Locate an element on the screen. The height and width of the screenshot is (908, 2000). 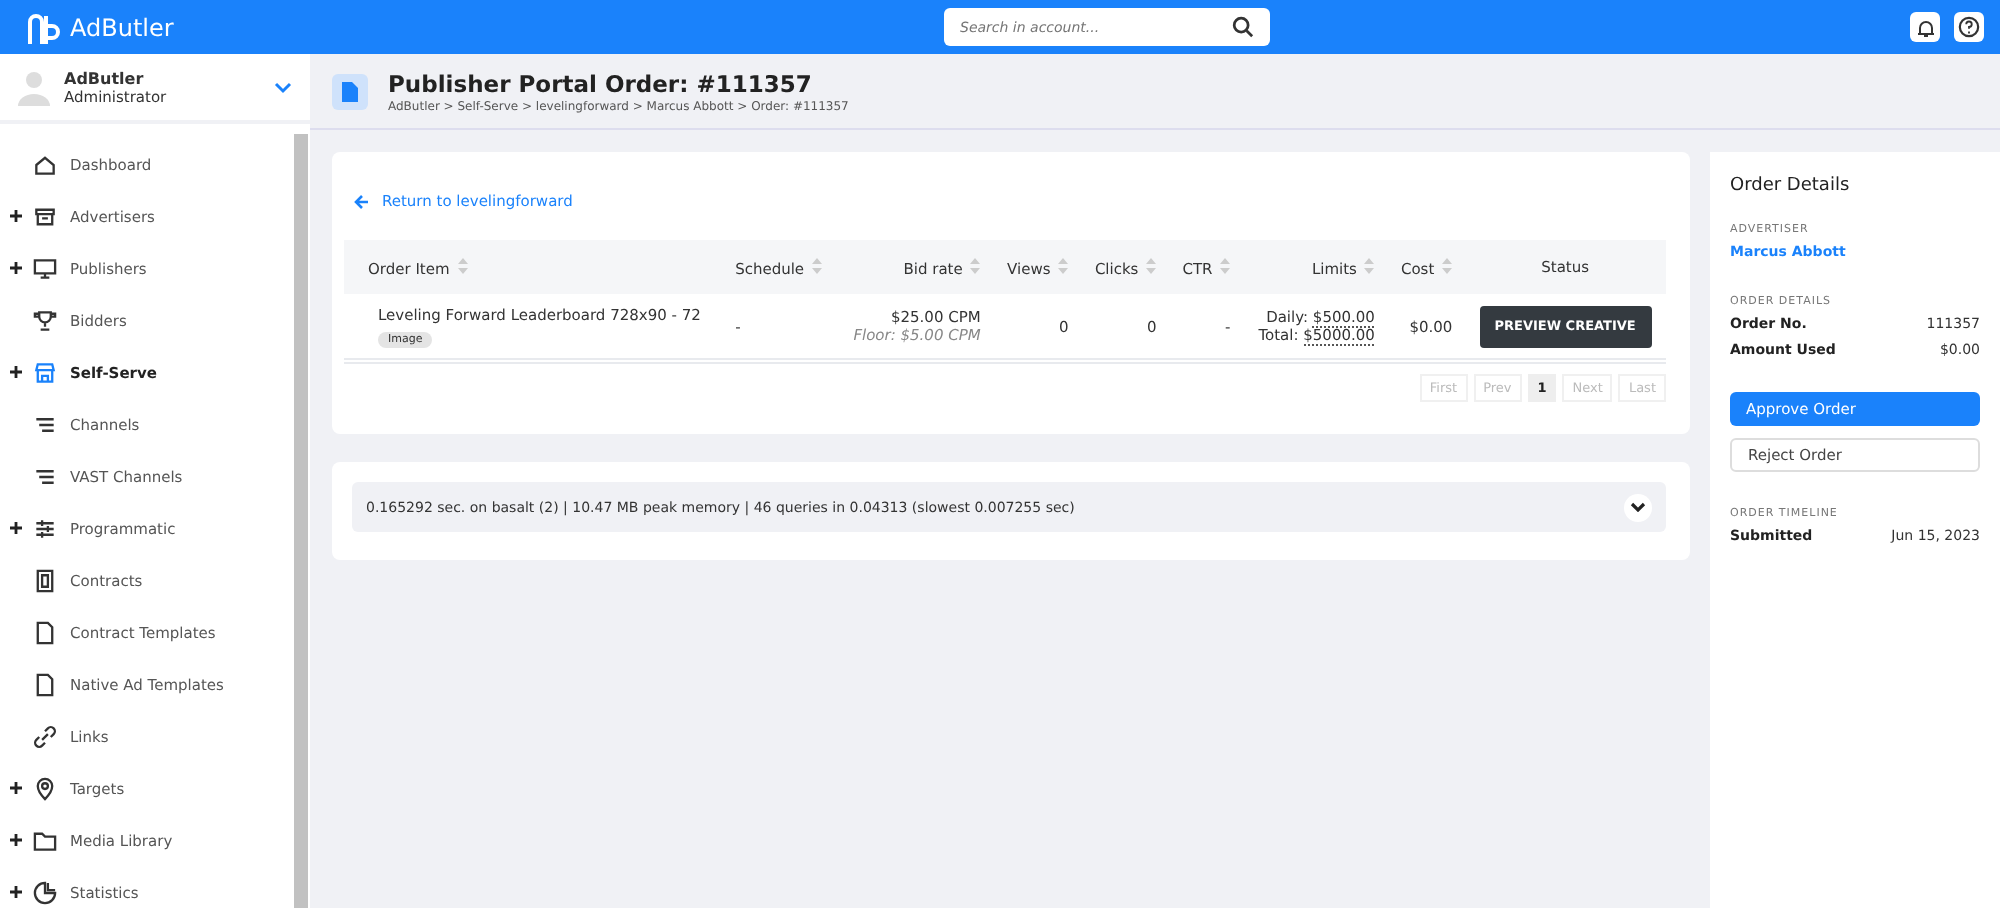
avatar-icon is located at coordinates (34, 87).